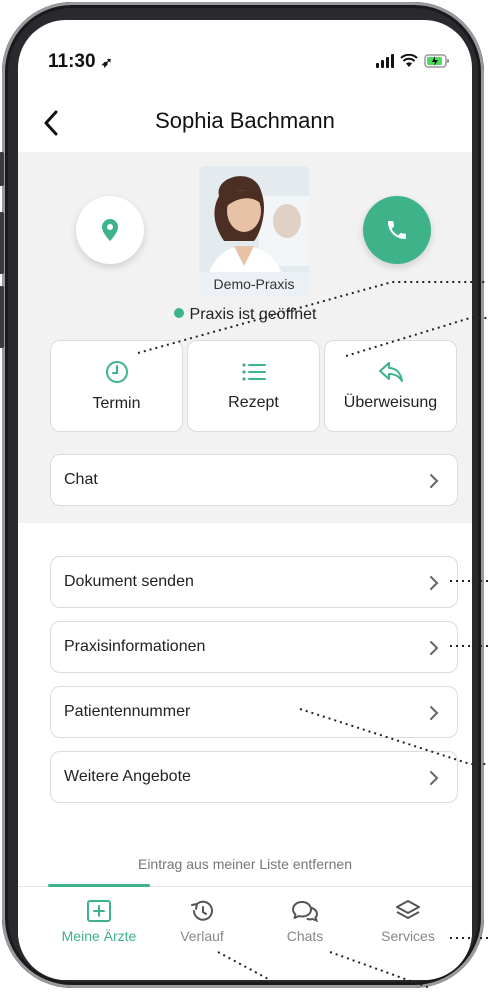 The height and width of the screenshot is (993, 488). Describe the element at coordinates (127, 776) in the screenshot. I see `more-offers-label: Weitere Angebote` at that location.